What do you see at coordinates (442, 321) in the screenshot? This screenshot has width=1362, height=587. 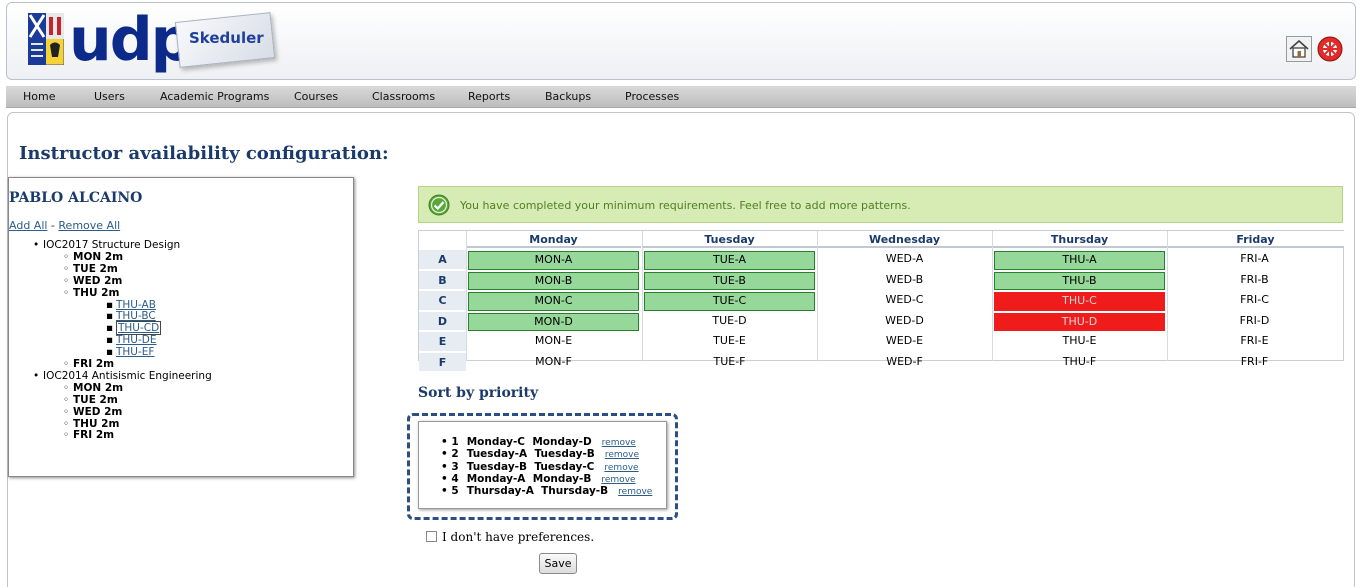 I see `slot-row-label: D` at bounding box center [442, 321].